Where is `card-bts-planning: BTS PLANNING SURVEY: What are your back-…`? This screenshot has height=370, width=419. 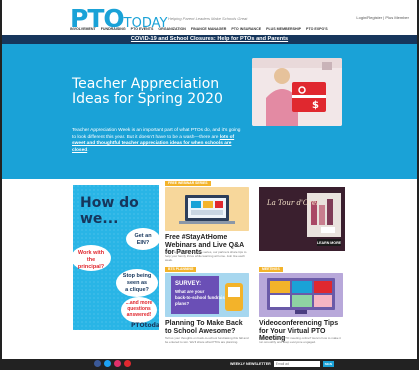 card-bts-planning: BTS PLANNING SURVEY: What are your back-… is located at coordinates (208, 312).